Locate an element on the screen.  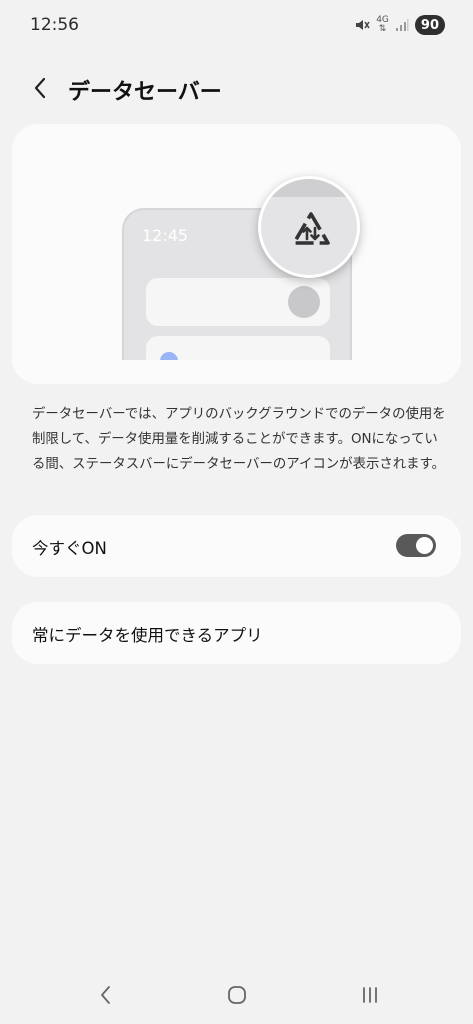
status-bar: 12:56 4G ⇅ 90 is located at coordinates (236, 26).